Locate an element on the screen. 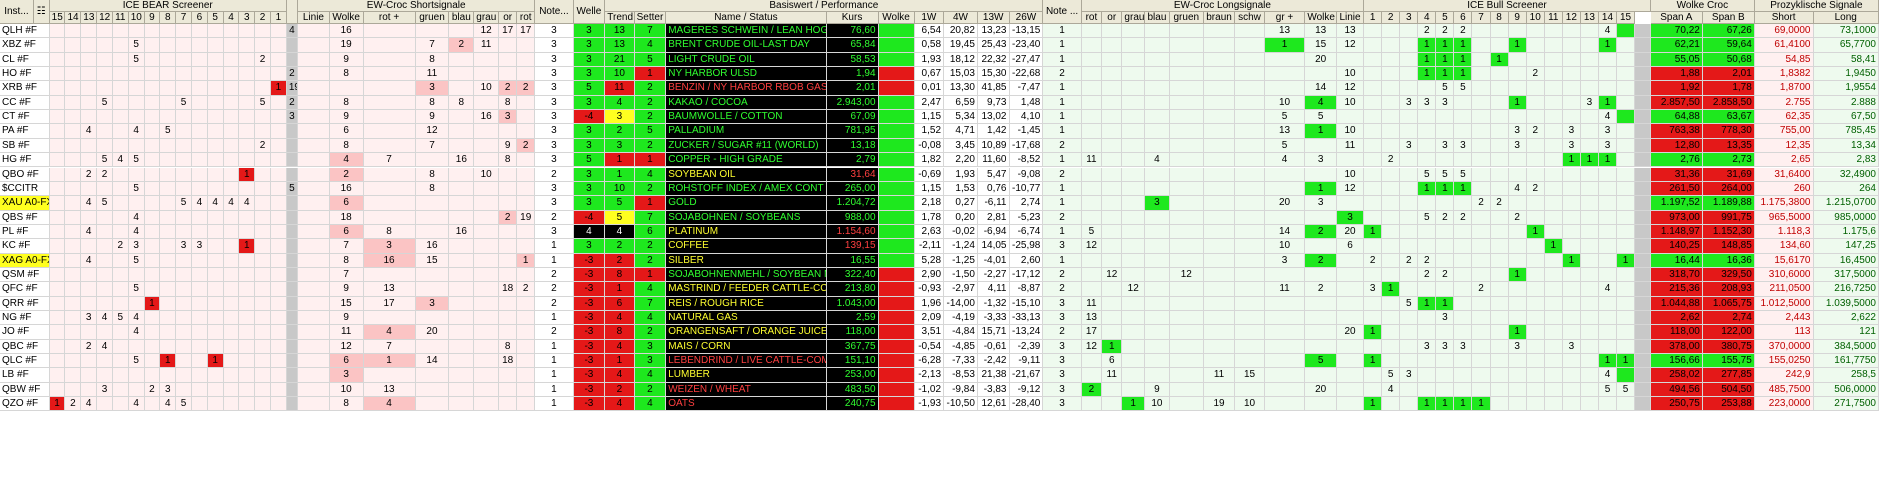 This screenshot has height=497, width=1879. column-header: schw is located at coordinates (1250, 18).